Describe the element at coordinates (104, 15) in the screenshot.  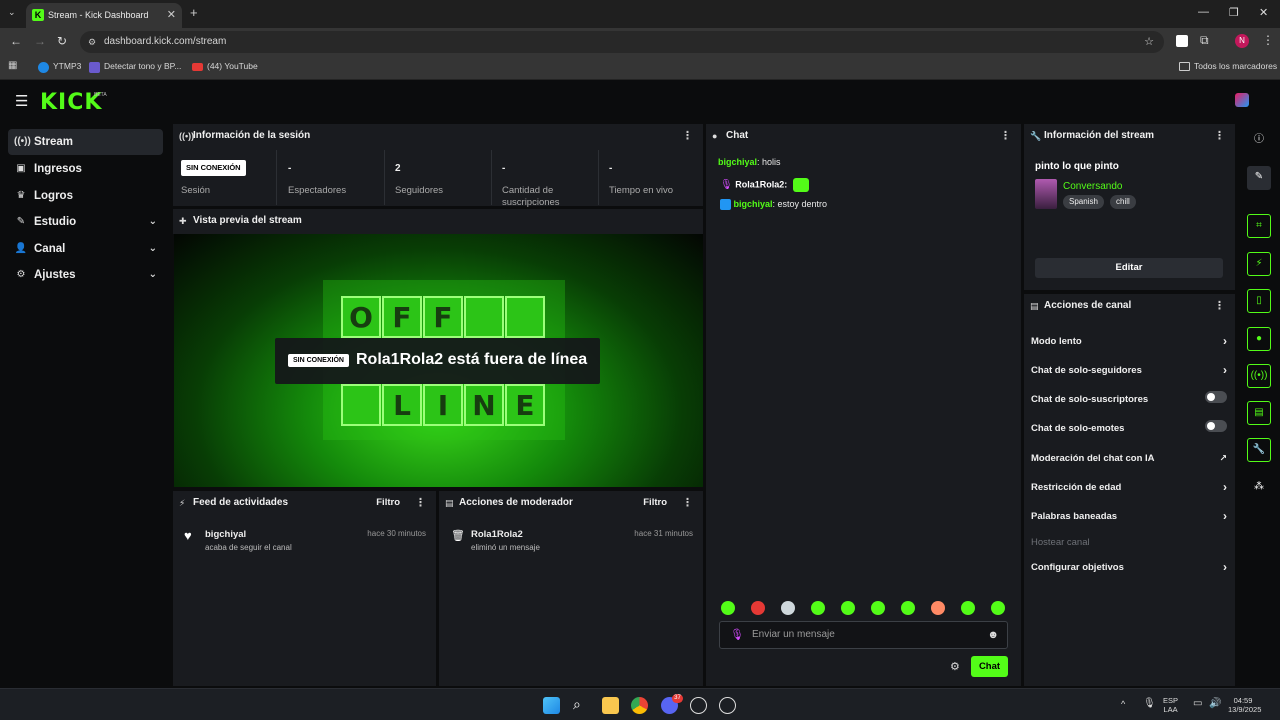
I see `browser-tab: K Stream - Kick Dashboard ✕` at that location.